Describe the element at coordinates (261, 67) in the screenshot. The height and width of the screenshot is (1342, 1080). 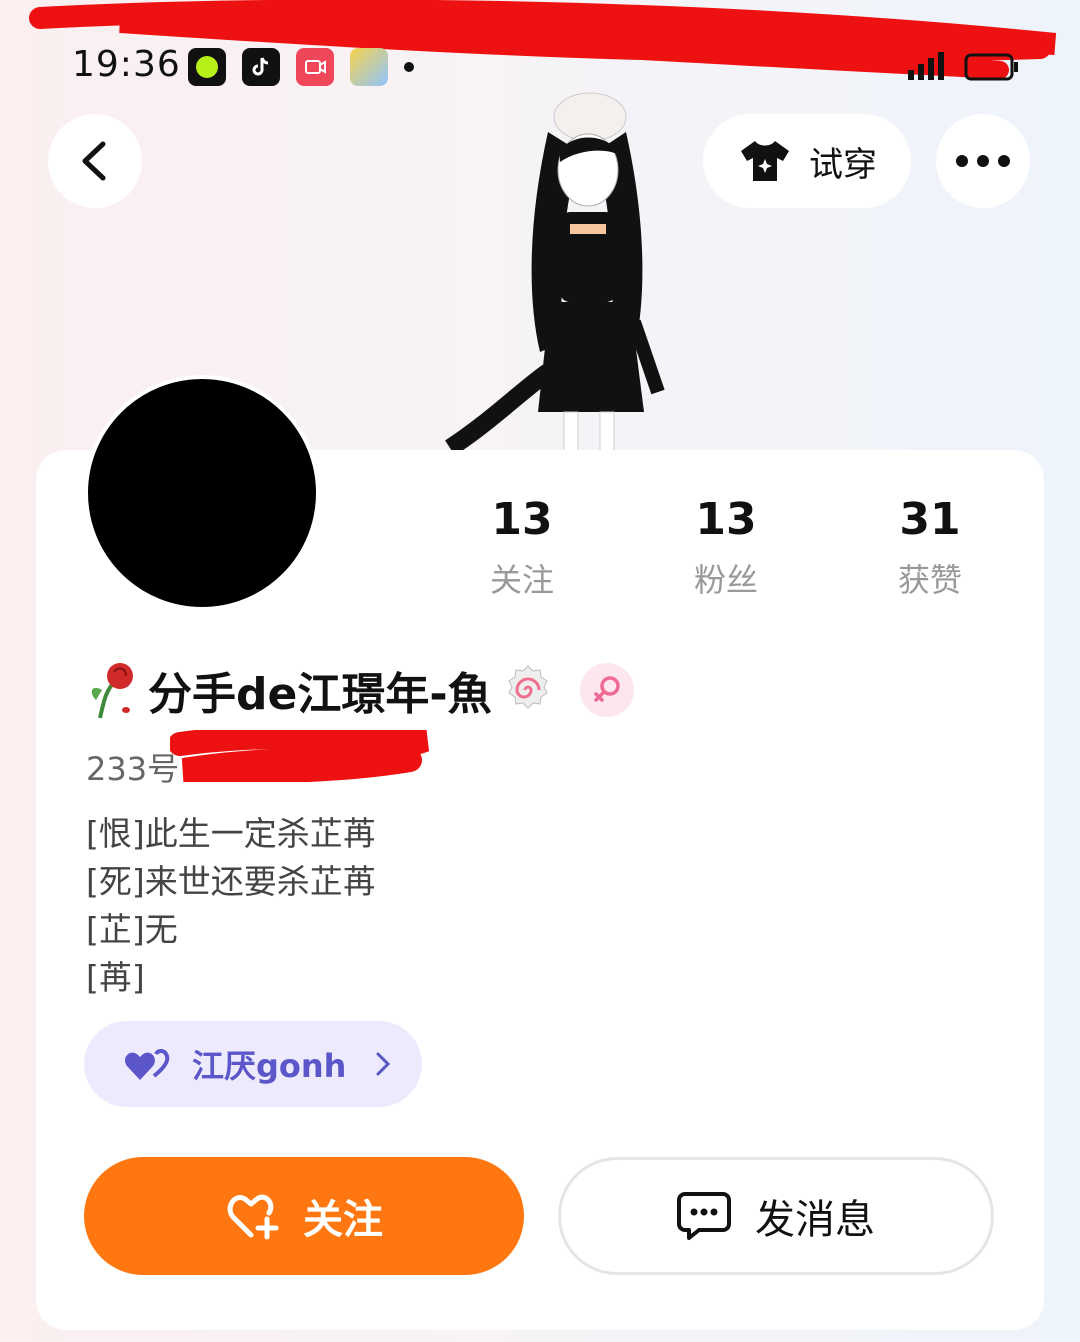
I see `tiktok-icon` at that location.